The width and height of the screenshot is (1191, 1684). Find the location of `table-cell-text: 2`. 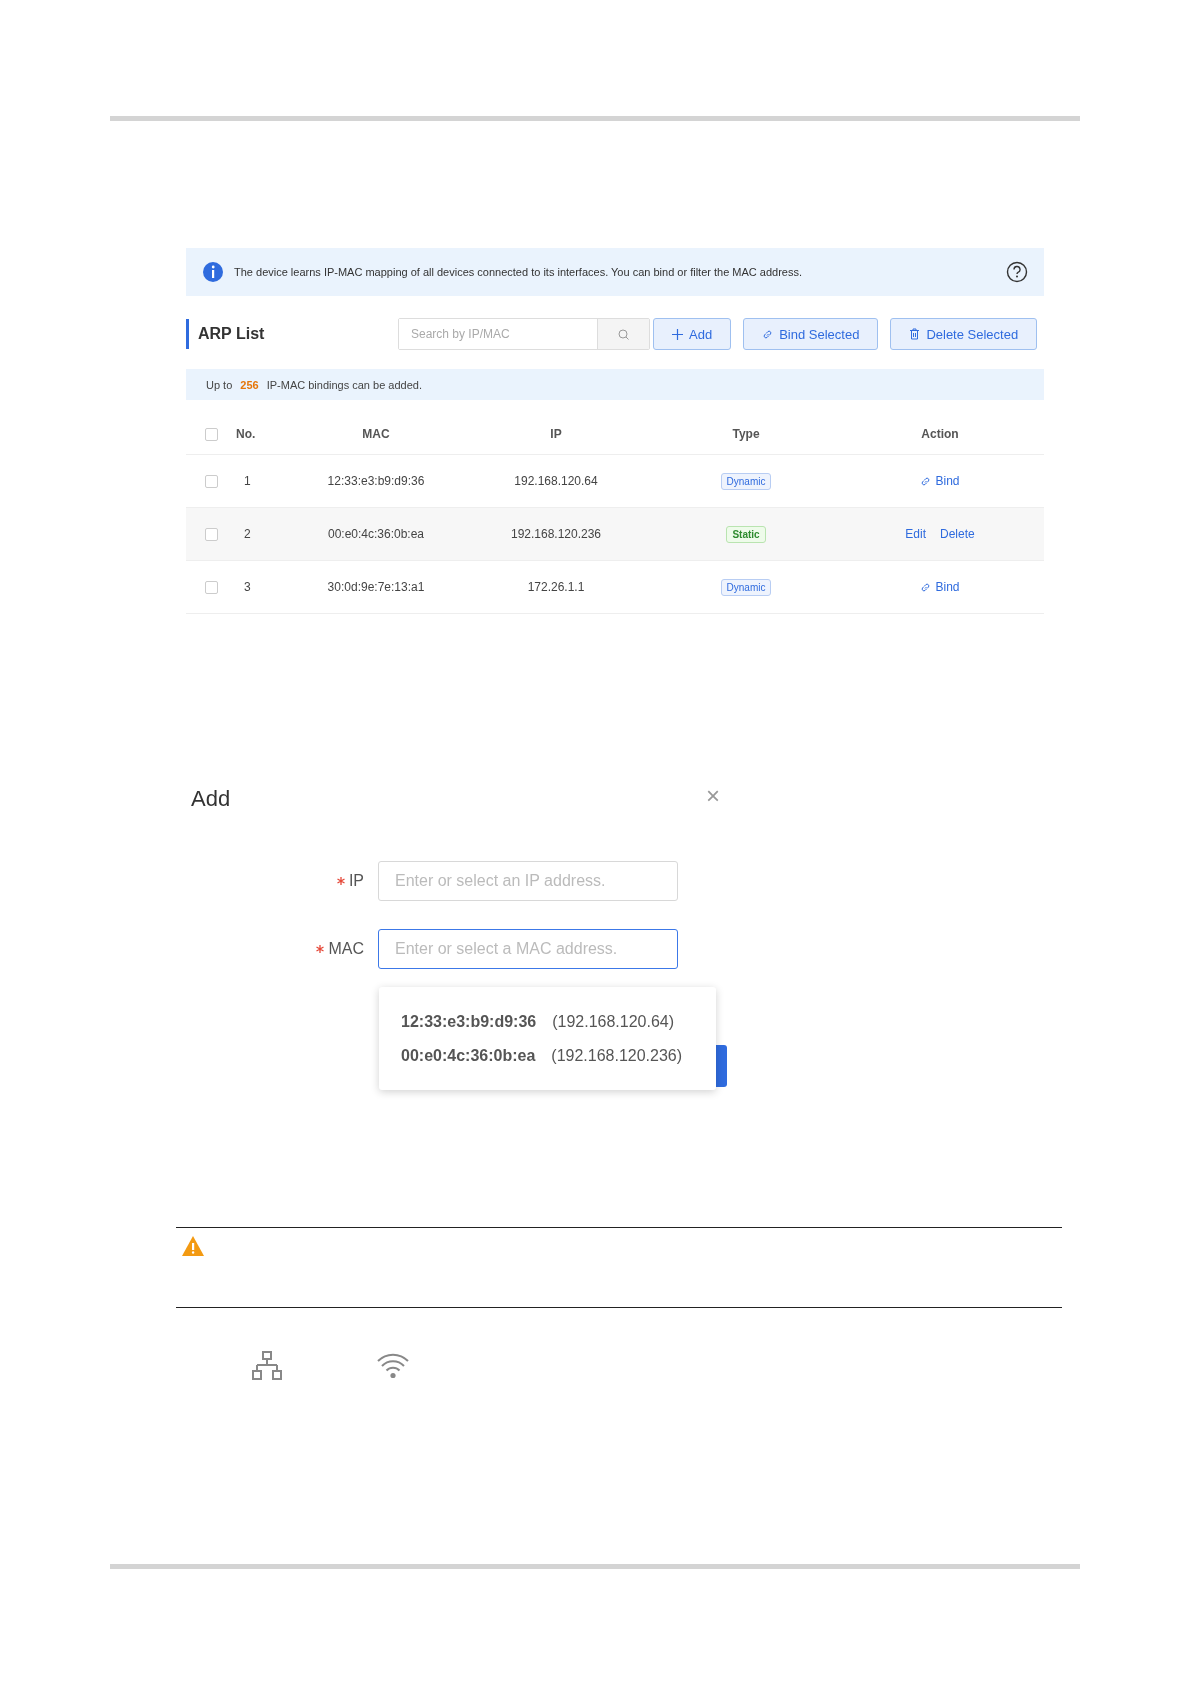

table-cell-text: 2 is located at coordinates (247, 534).